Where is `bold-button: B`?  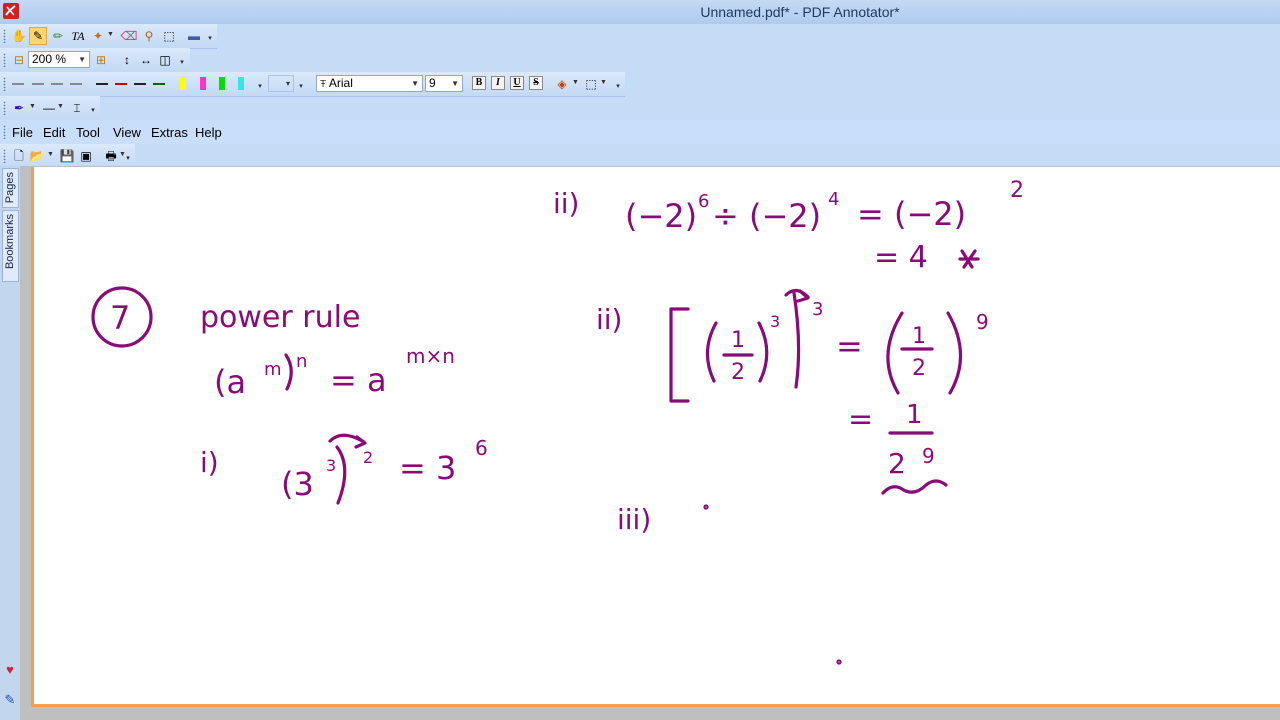
bold-button: B is located at coordinates (479, 83).